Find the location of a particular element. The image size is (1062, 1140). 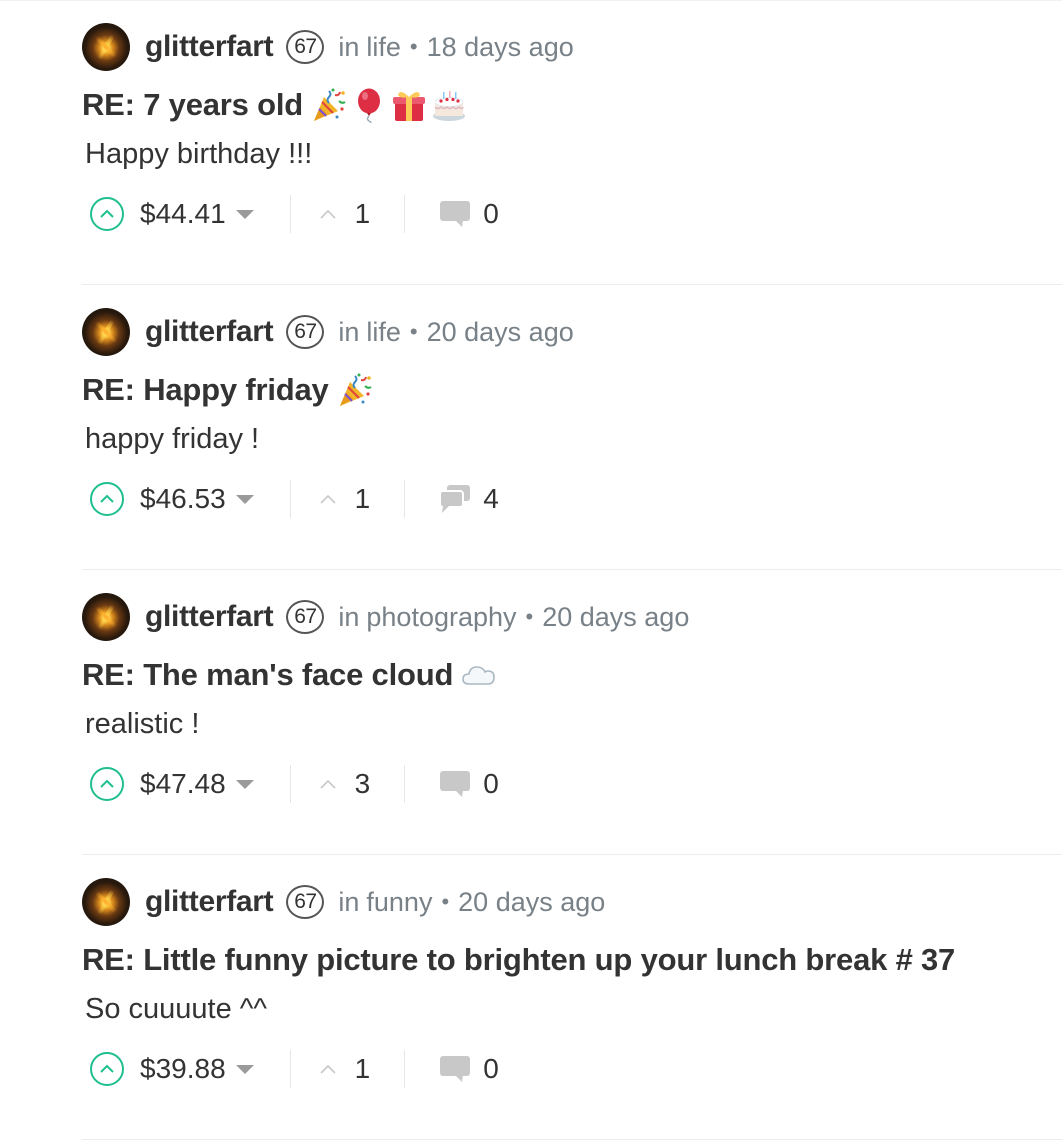

voters-dropdown: 3 is located at coordinates (345, 784).